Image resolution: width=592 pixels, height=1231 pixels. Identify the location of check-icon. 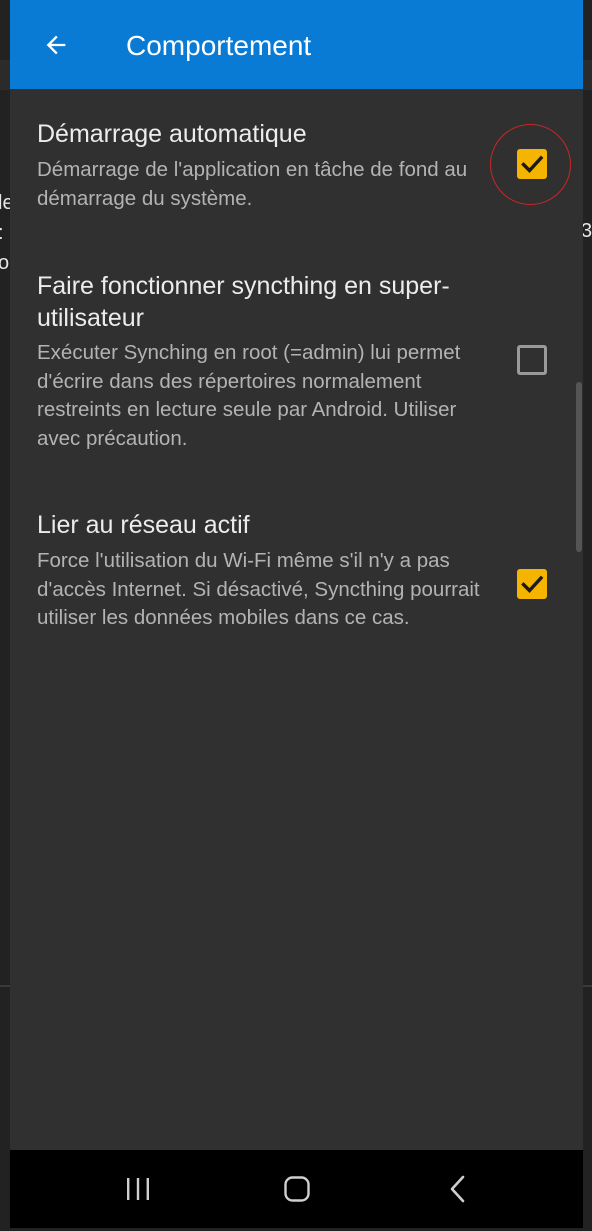
(532, 584).